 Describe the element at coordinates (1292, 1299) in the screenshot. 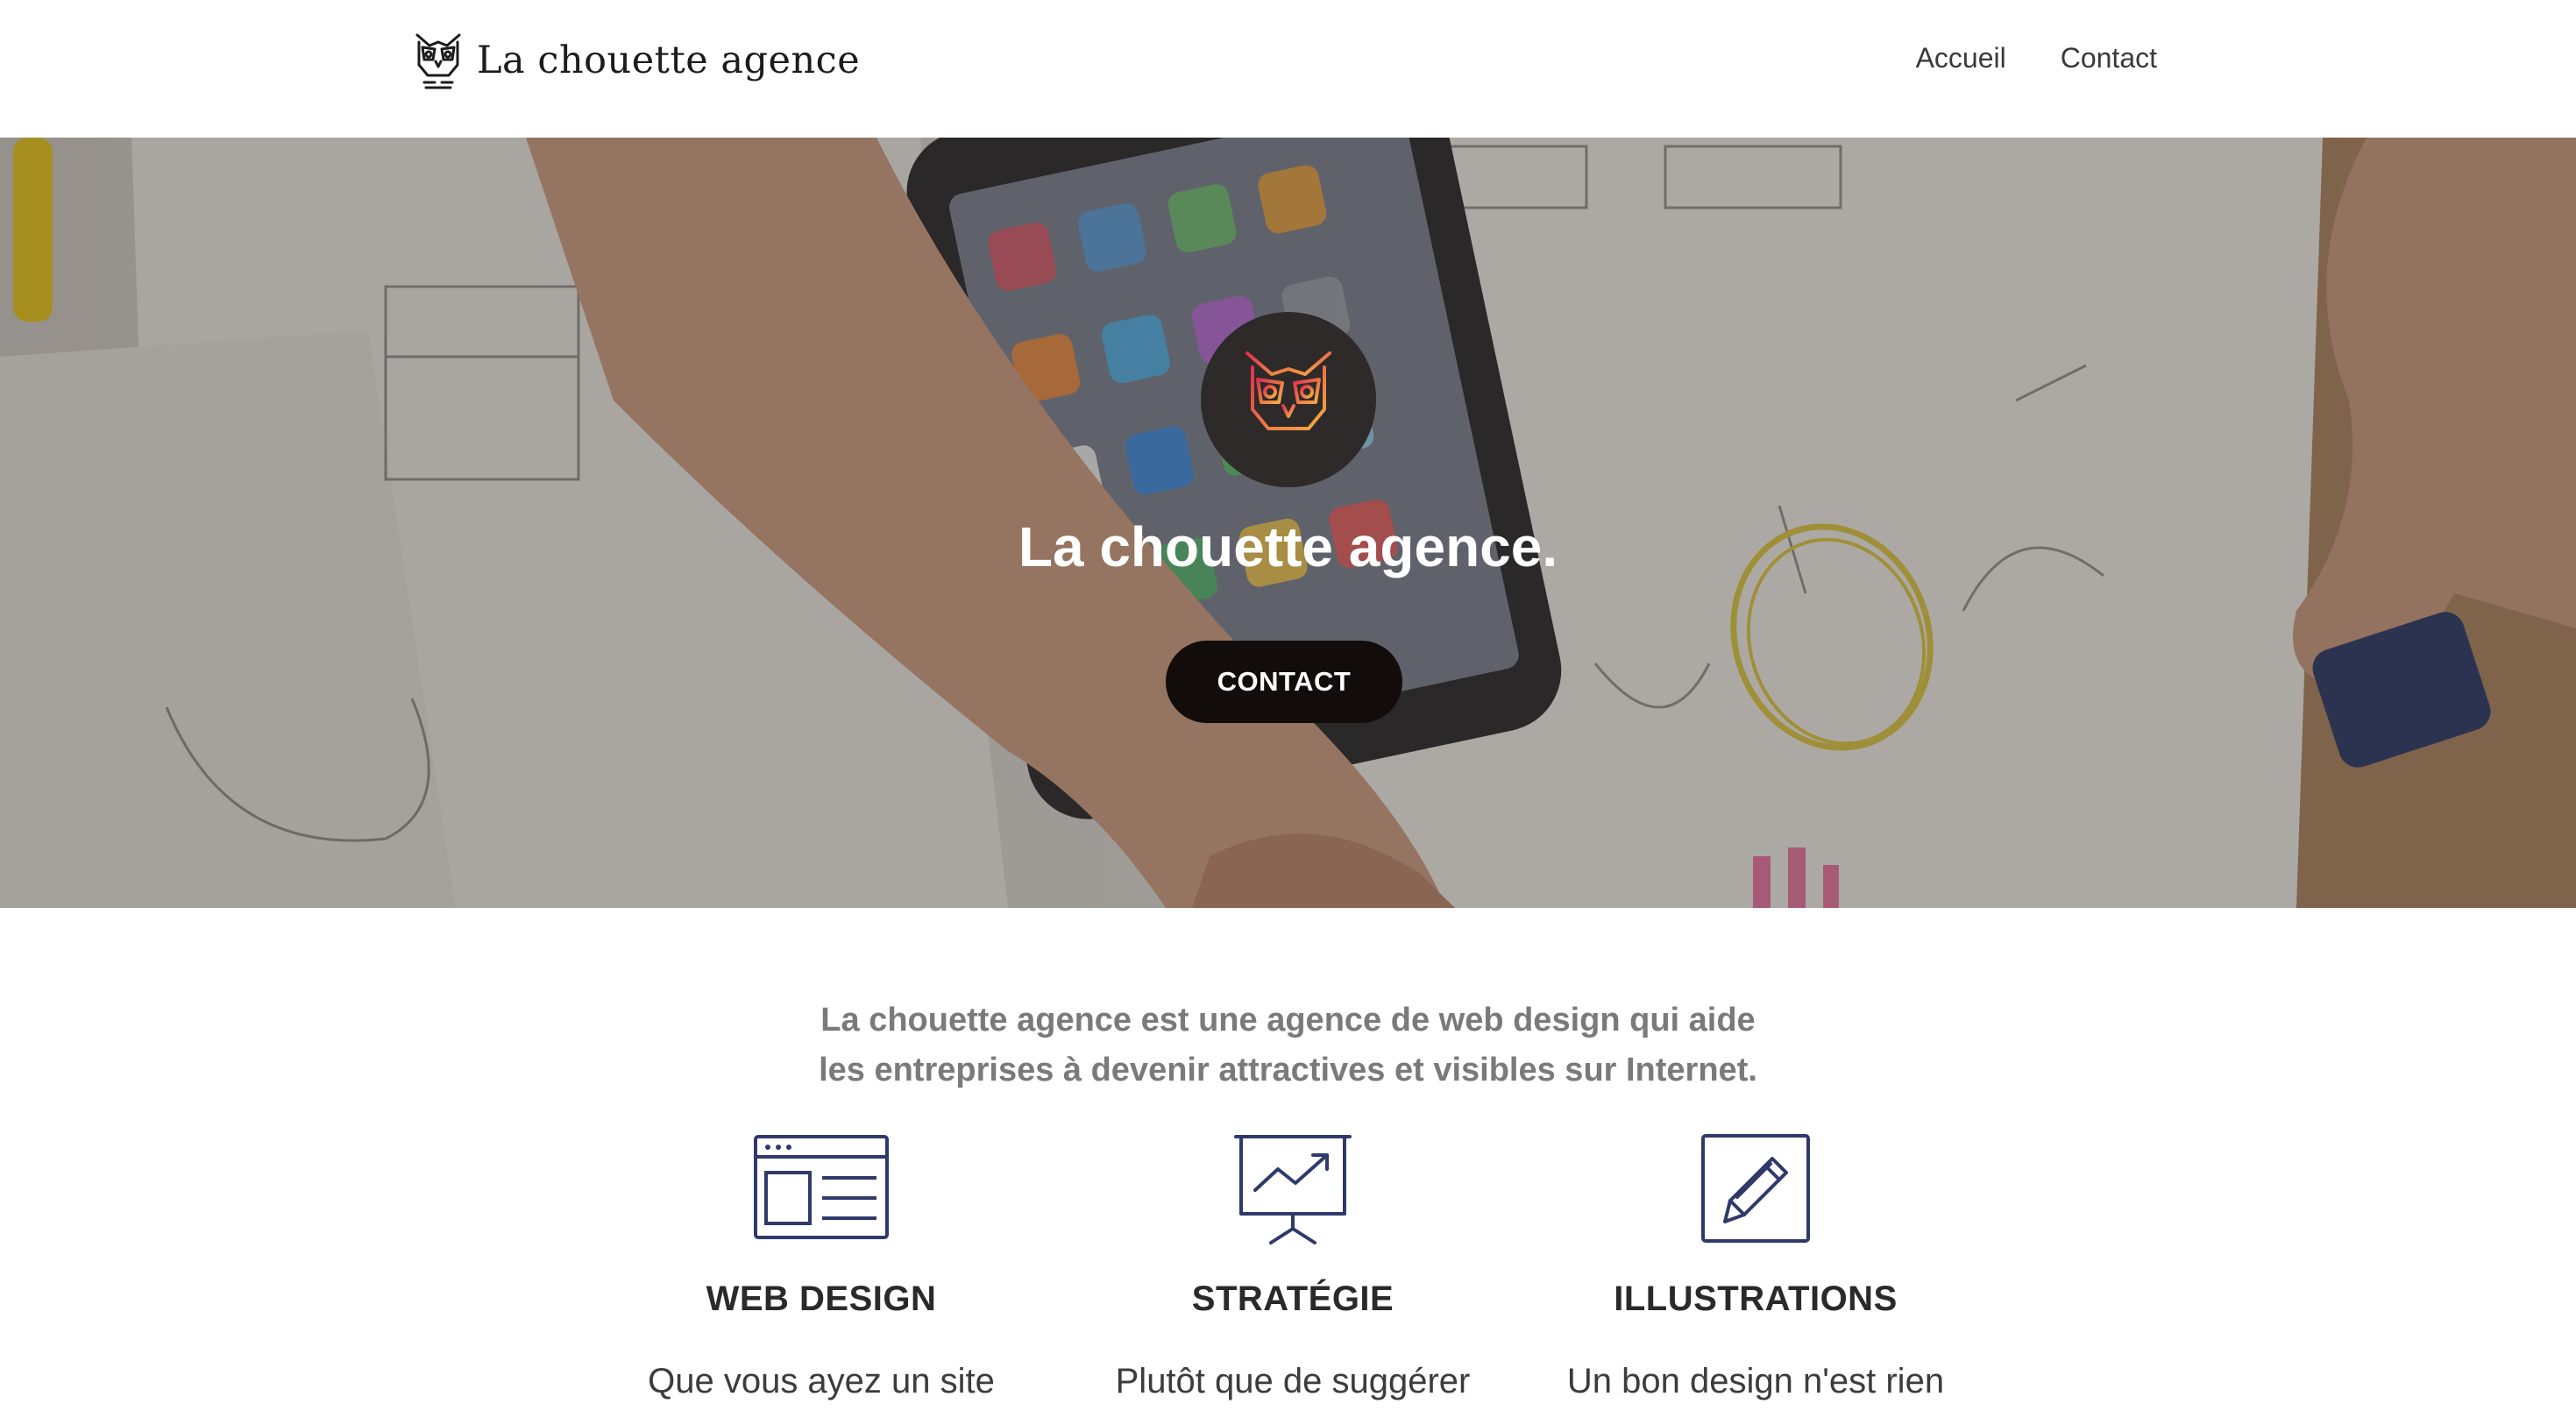

I see `service-title: STRATÉGIE` at that location.